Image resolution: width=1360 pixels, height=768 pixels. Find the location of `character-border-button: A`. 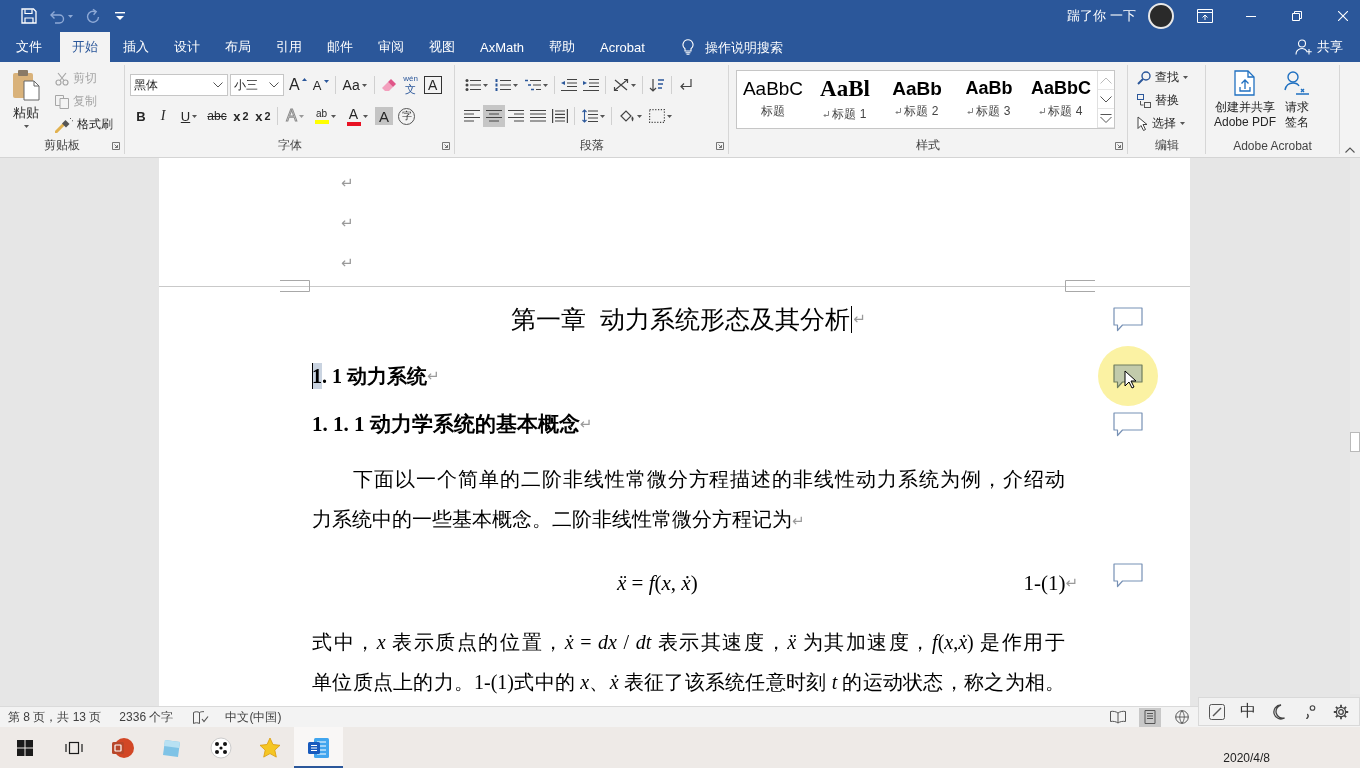

character-border-button: A is located at coordinates (432, 85).